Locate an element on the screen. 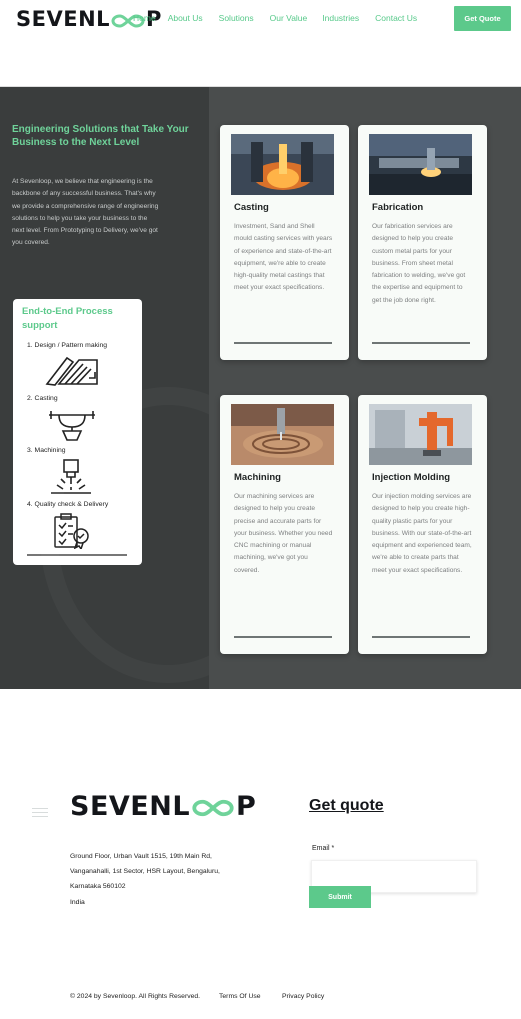 This screenshot has height=1019, width=521. service-title: Machining is located at coordinates (257, 477).